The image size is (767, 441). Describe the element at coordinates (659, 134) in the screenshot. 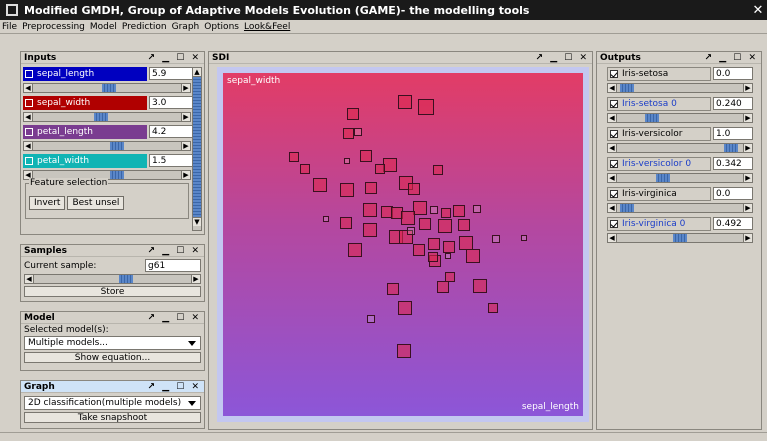

I see `output-label: Iris-versicolor` at that location.